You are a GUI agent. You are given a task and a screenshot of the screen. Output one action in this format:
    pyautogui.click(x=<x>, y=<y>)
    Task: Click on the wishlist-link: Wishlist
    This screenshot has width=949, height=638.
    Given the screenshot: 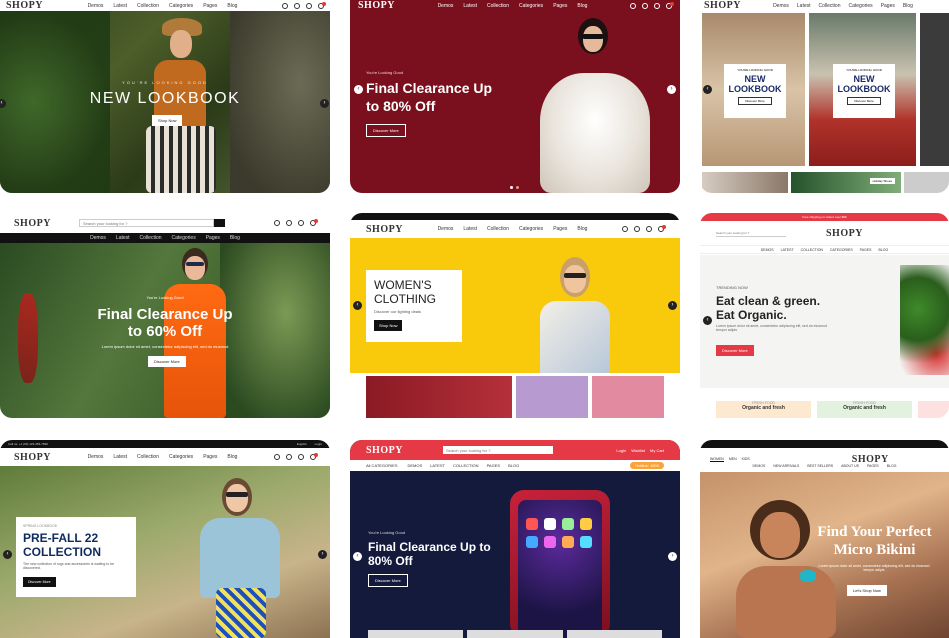 What is the action you would take?
    pyautogui.click(x=638, y=450)
    